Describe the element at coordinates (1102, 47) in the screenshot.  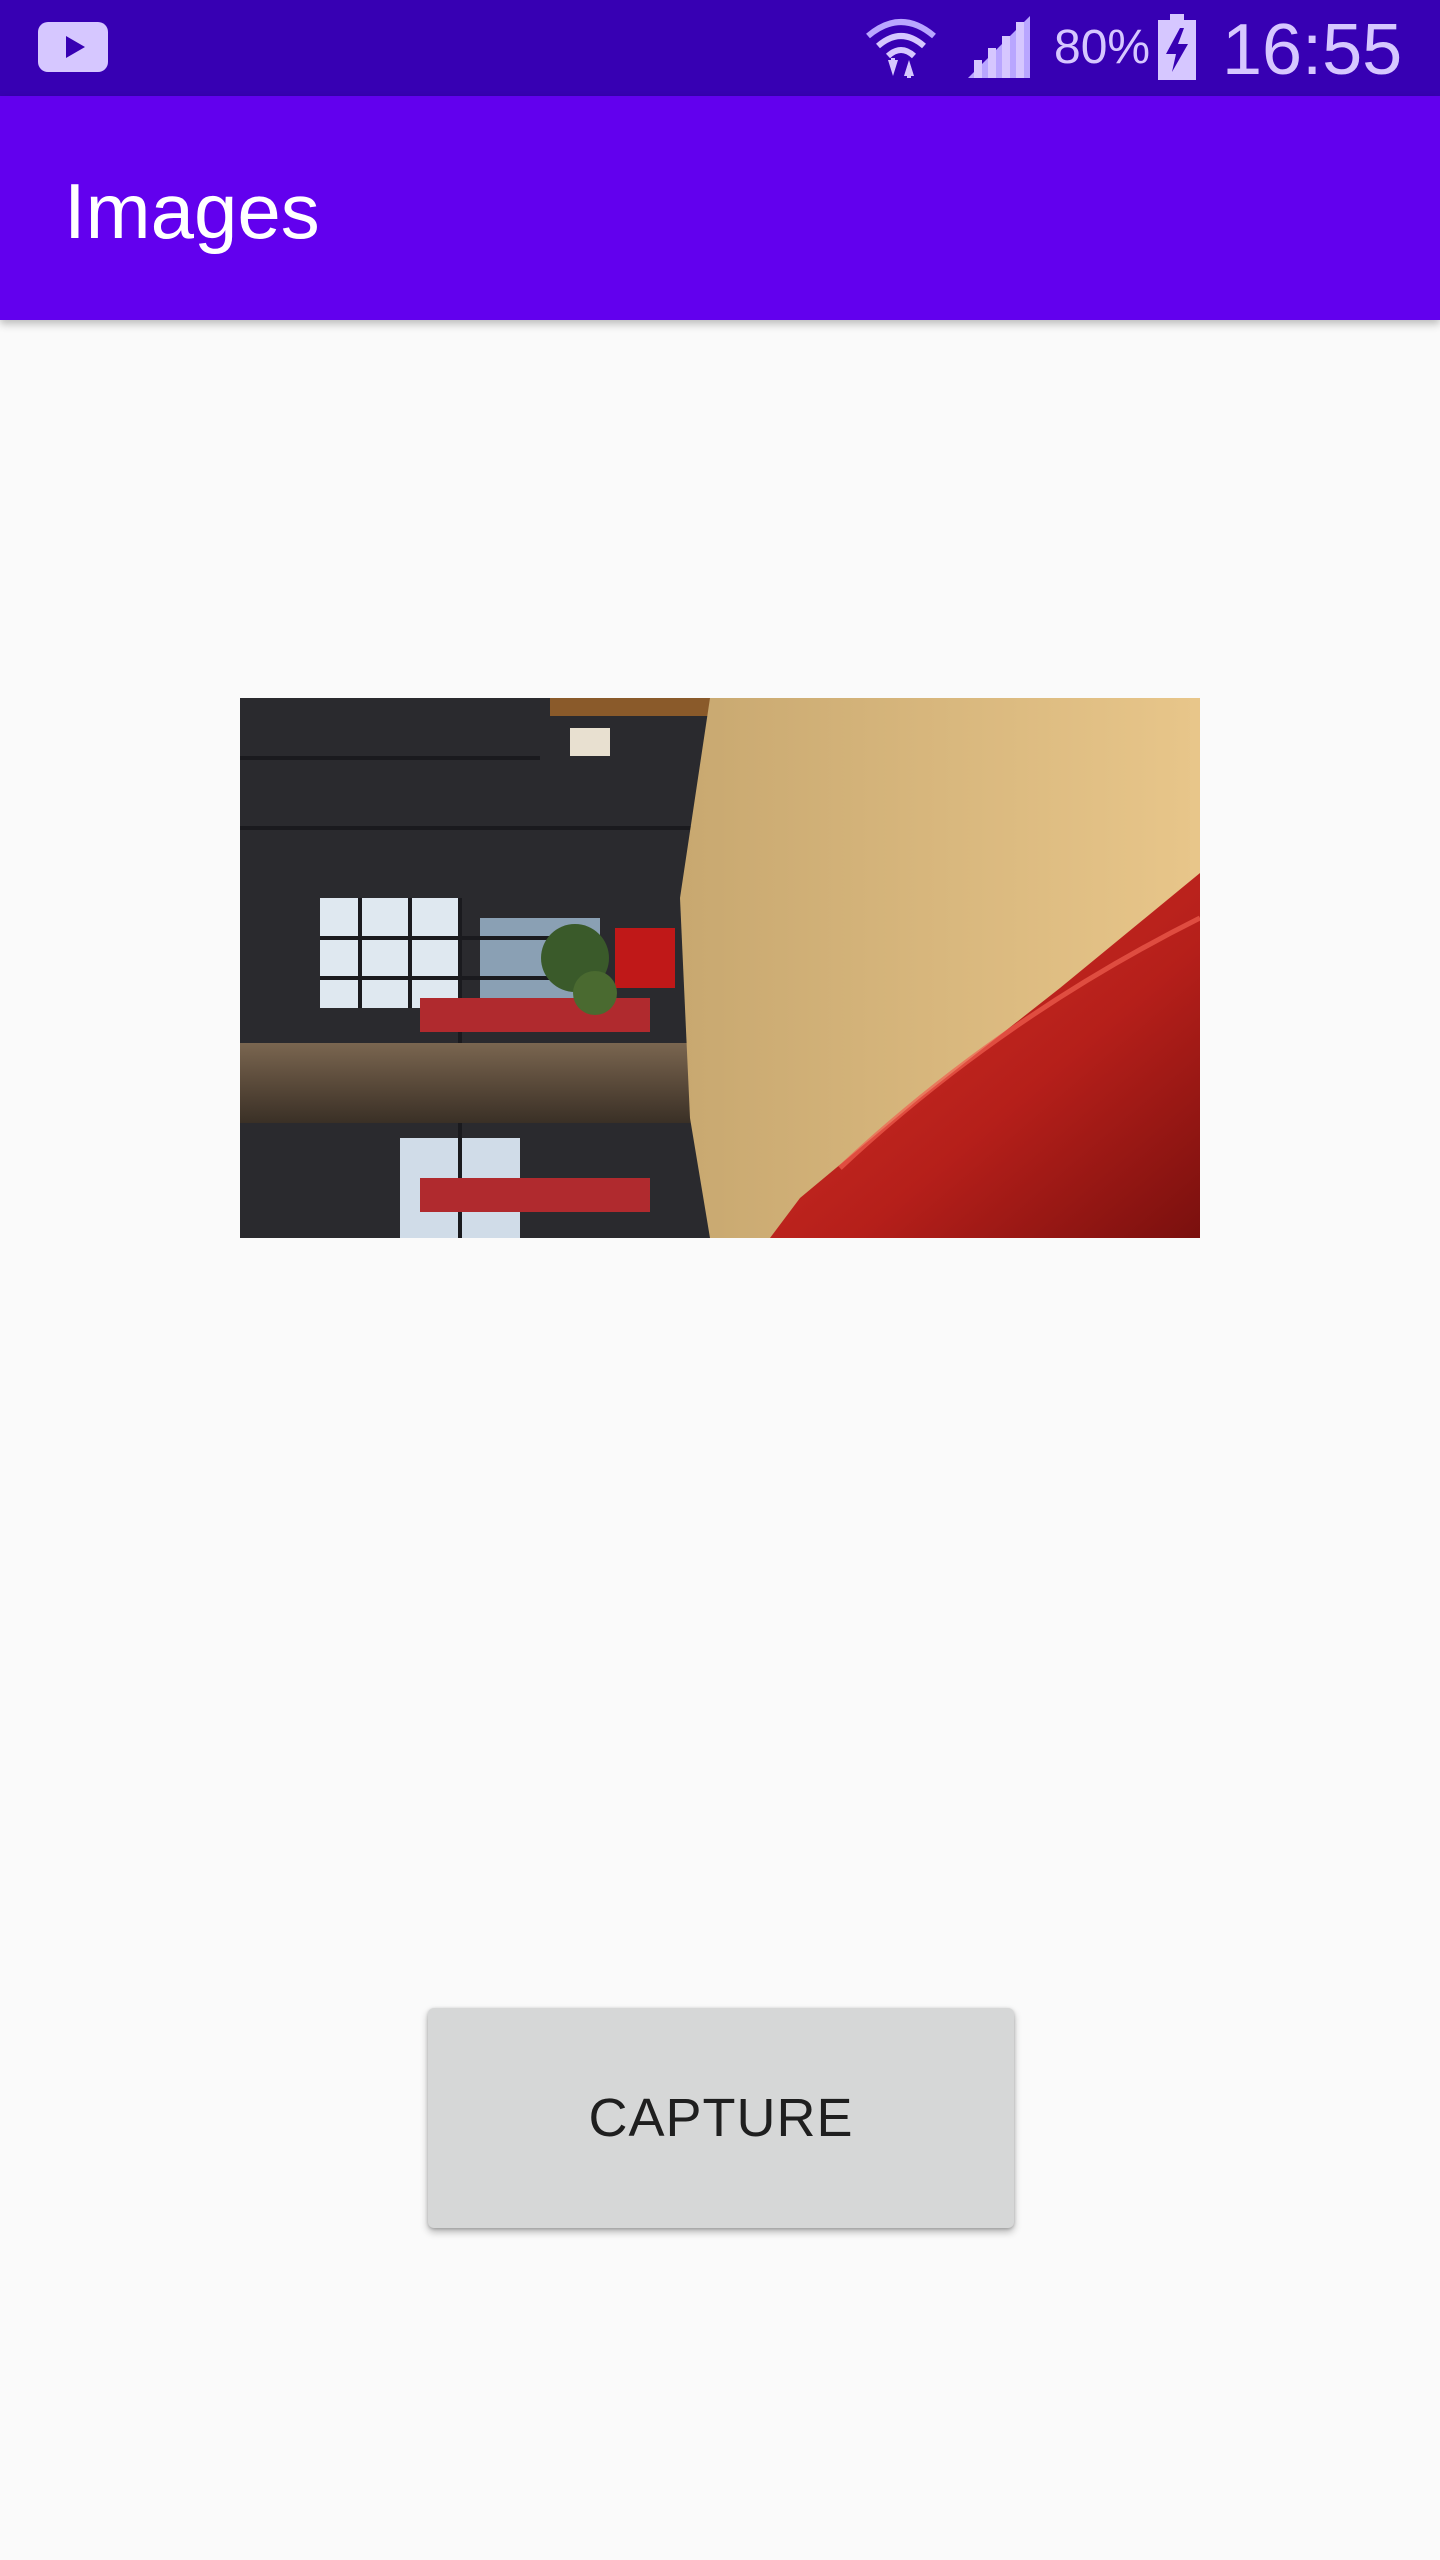
I see `battery-percent: 80%` at that location.